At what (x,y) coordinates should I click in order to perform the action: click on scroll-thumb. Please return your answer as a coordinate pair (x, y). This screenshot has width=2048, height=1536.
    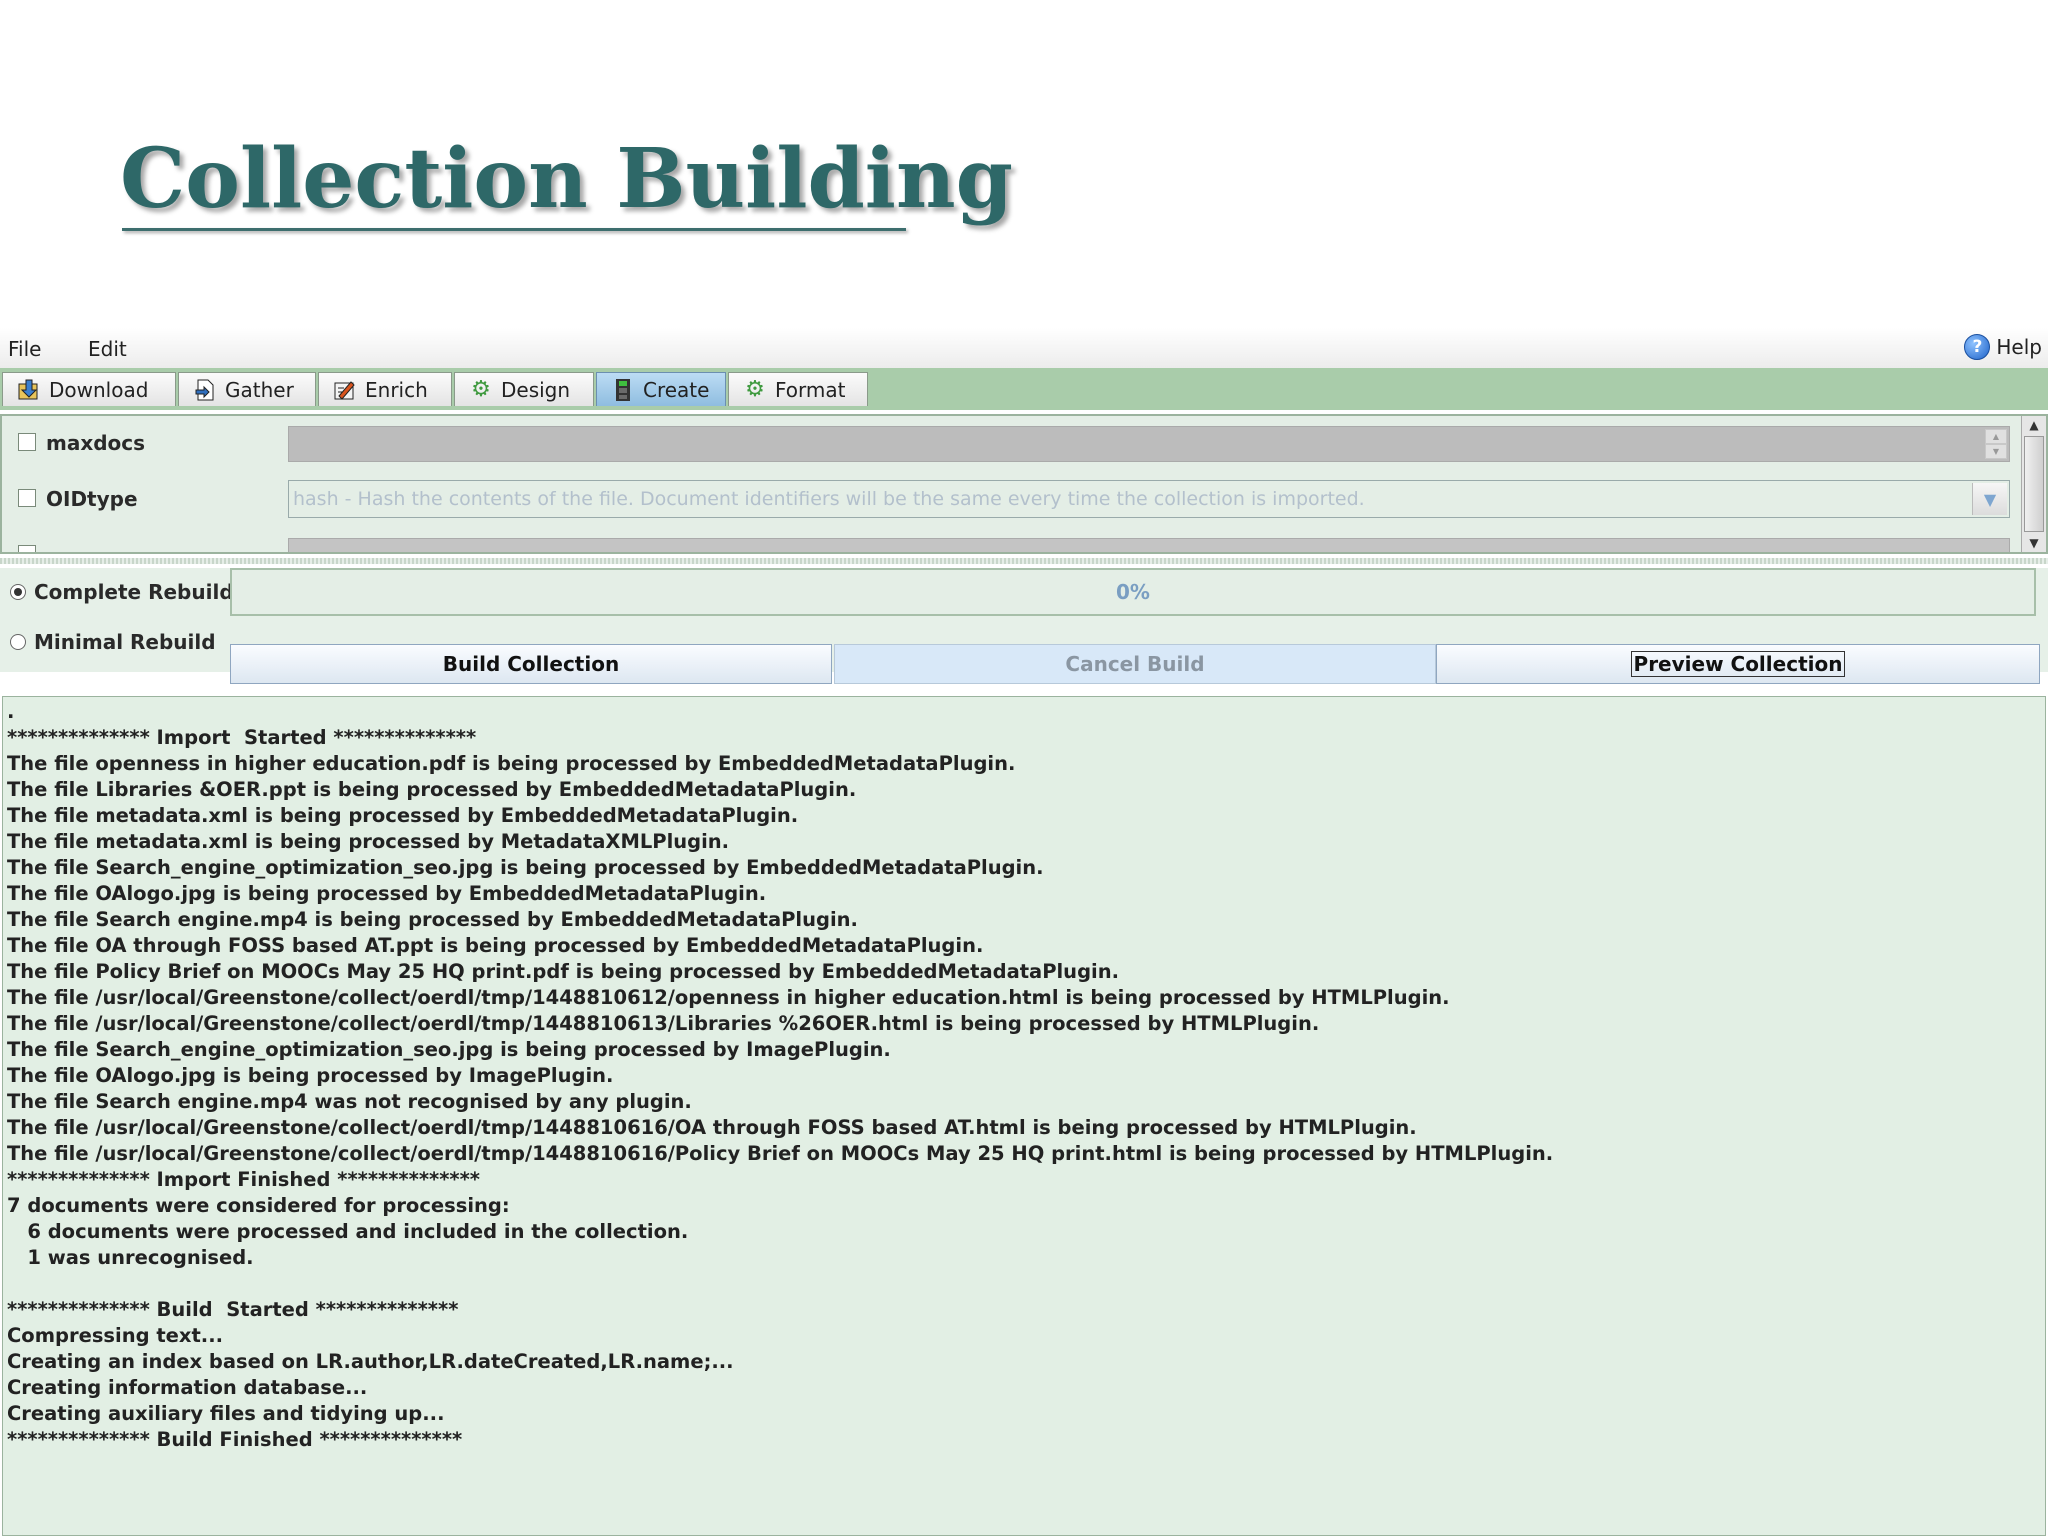
    Looking at the image, I should click on (2034, 484).